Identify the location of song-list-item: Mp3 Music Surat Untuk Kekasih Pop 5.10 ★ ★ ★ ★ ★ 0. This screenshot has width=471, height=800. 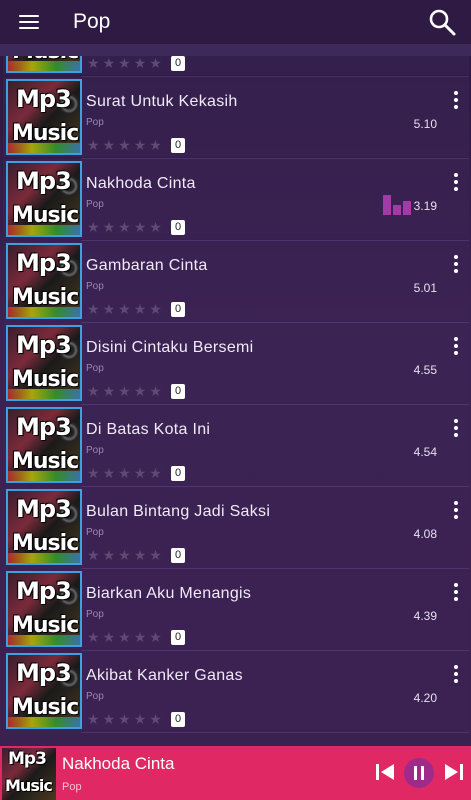
(236, 118).